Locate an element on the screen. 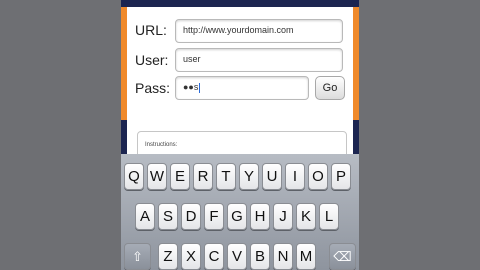  pass-input: ●●s is located at coordinates (242, 88).